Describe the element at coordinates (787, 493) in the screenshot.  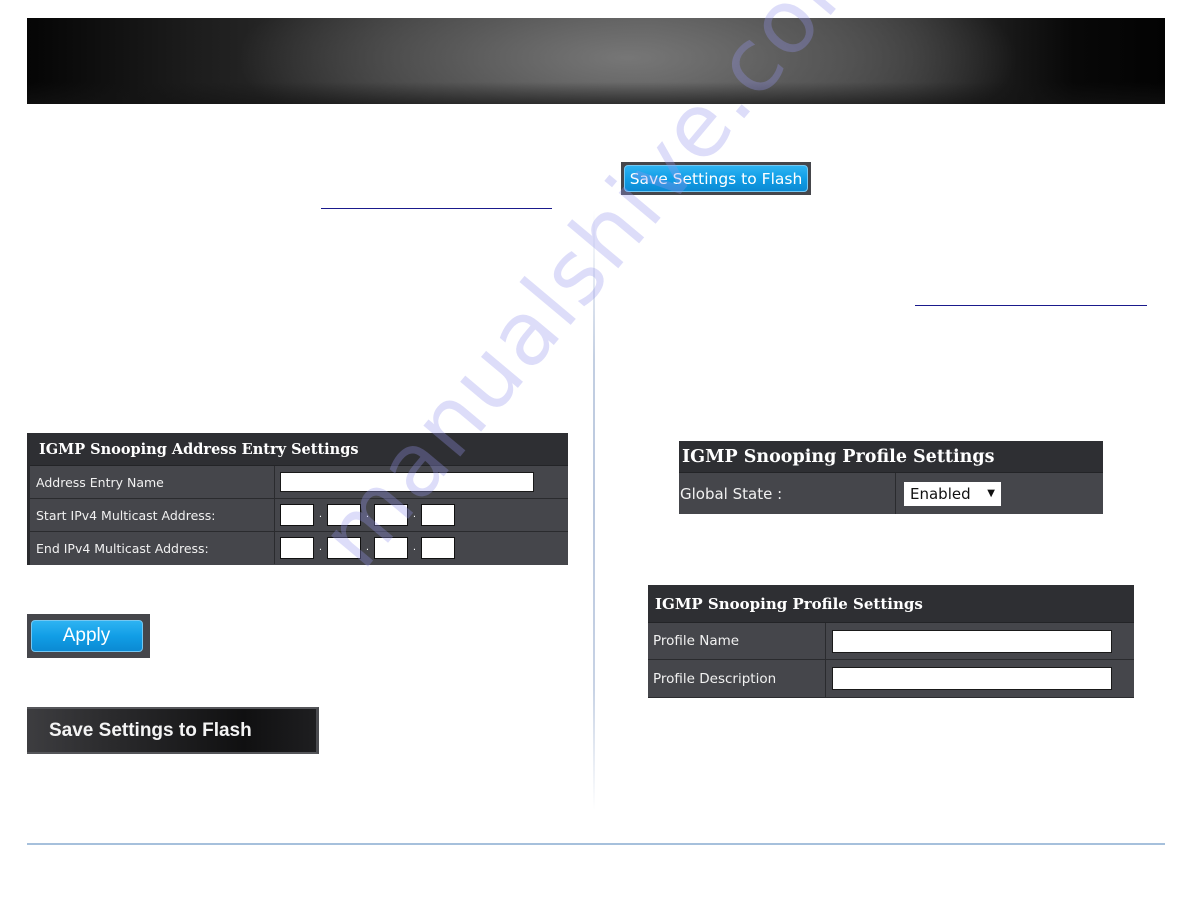
I see `field-label: Global State :` at that location.